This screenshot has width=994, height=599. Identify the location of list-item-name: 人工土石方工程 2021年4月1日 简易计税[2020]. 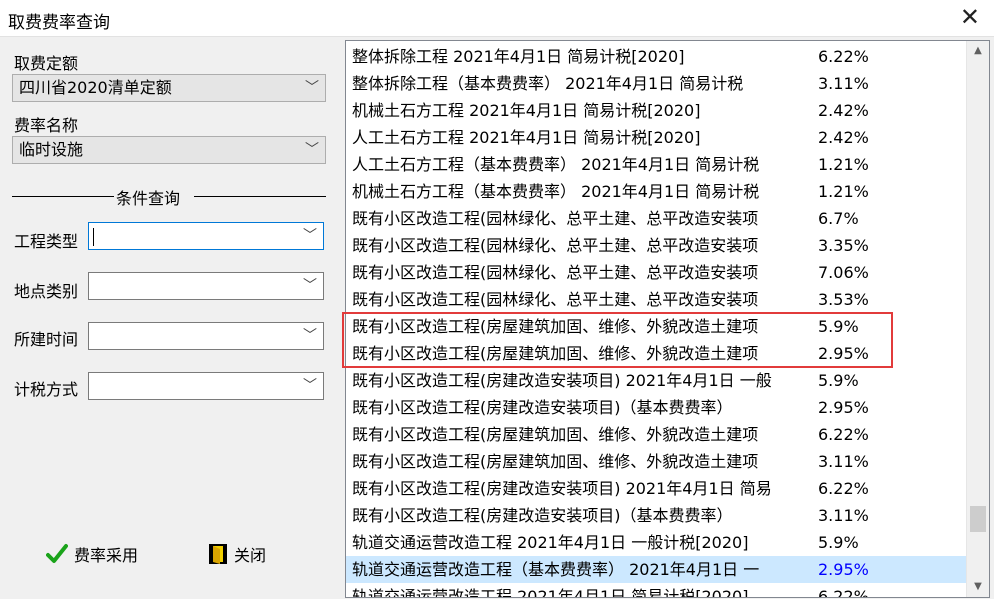
(526, 137).